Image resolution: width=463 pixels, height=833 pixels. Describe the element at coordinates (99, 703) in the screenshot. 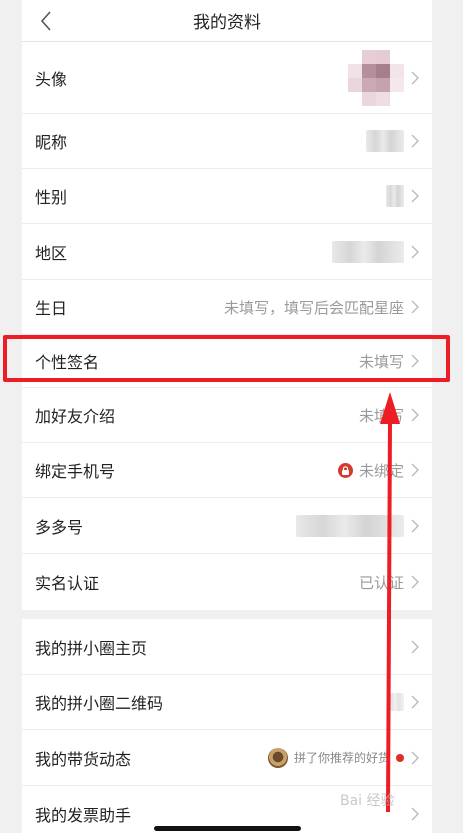

I see `row-label: 我的拼小圈二维码` at that location.